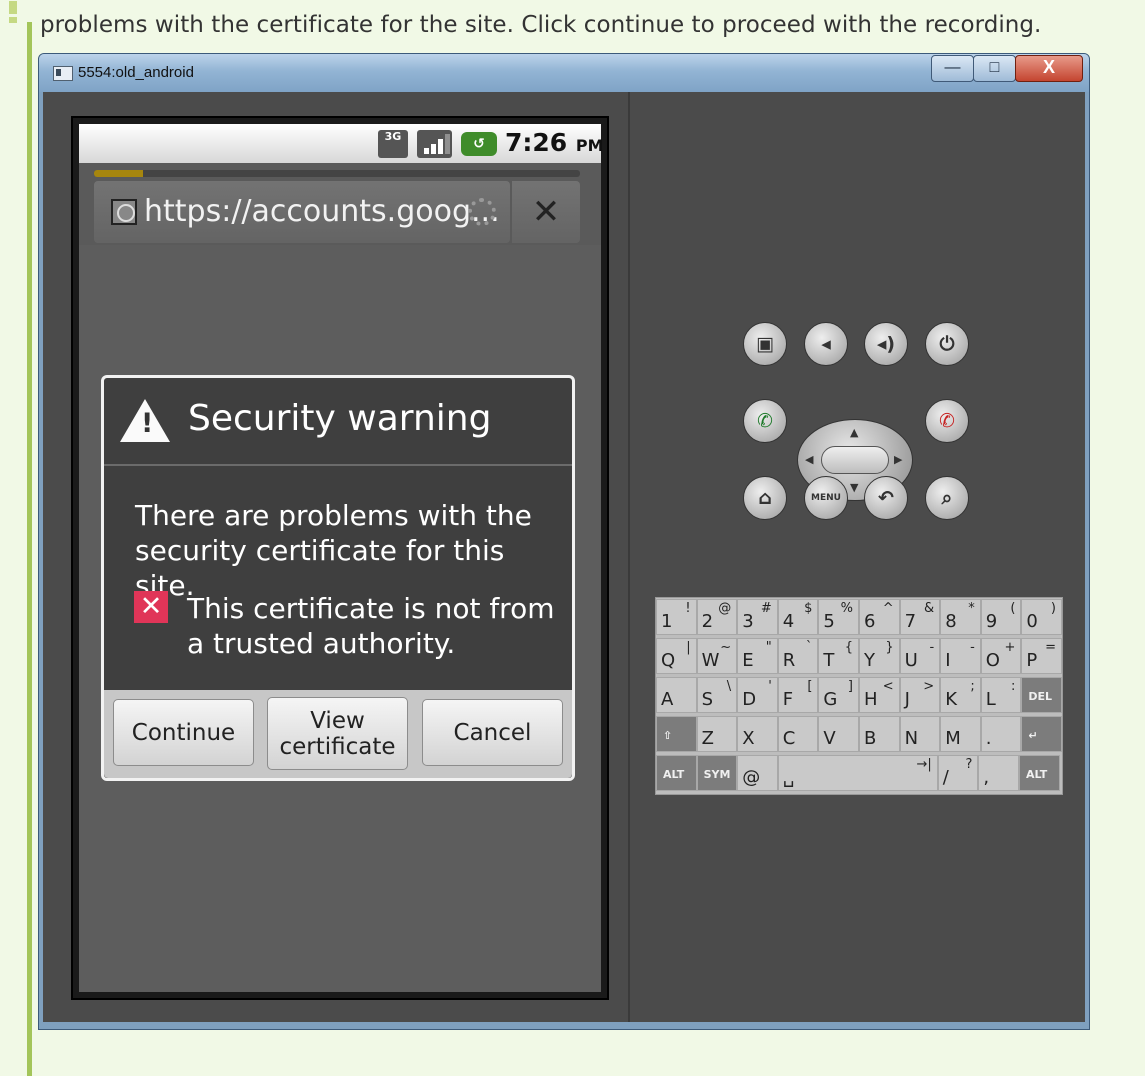  Describe the element at coordinates (838, 656) in the screenshot. I see `key-row2-4: T{` at that location.